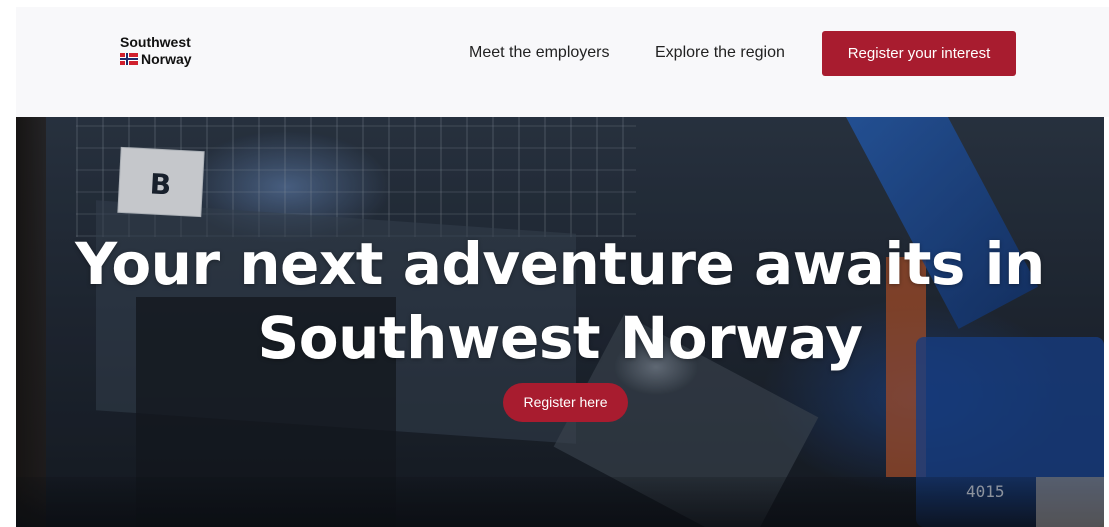 Image resolution: width=1109 pixels, height=527 pixels. I want to click on logo-line-2: Norway, so click(156, 59).